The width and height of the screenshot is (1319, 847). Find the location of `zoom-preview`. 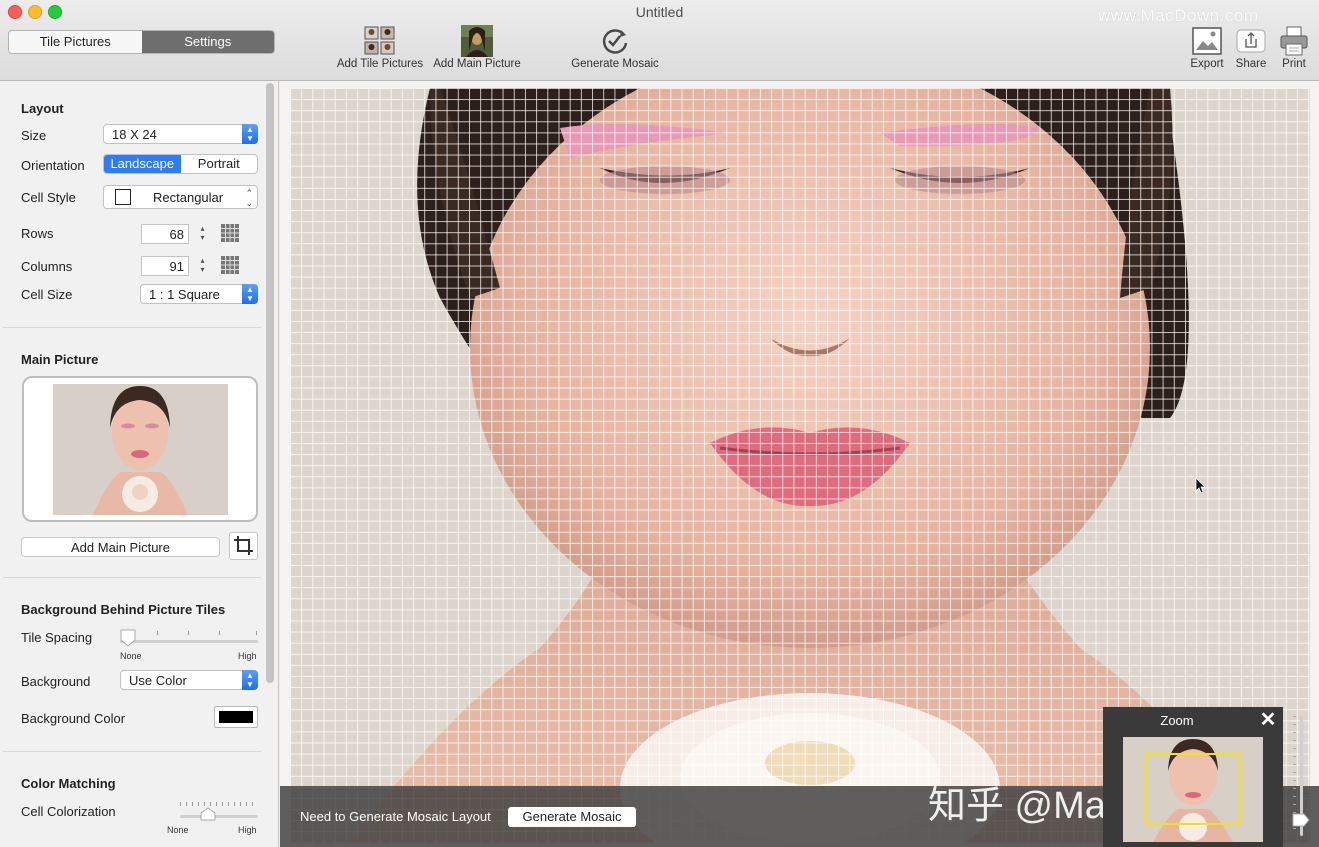

zoom-preview is located at coordinates (1193, 789).